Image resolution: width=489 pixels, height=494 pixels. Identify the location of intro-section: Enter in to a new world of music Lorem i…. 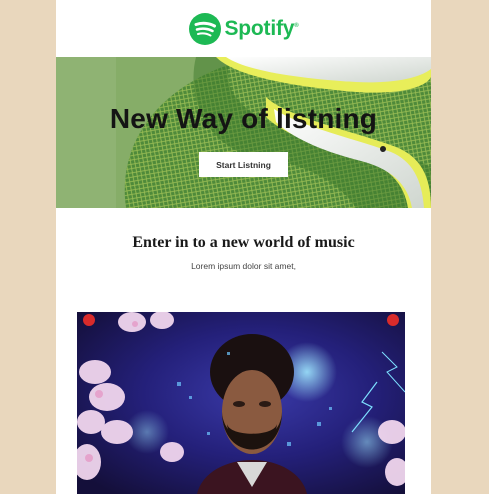
(243, 239).